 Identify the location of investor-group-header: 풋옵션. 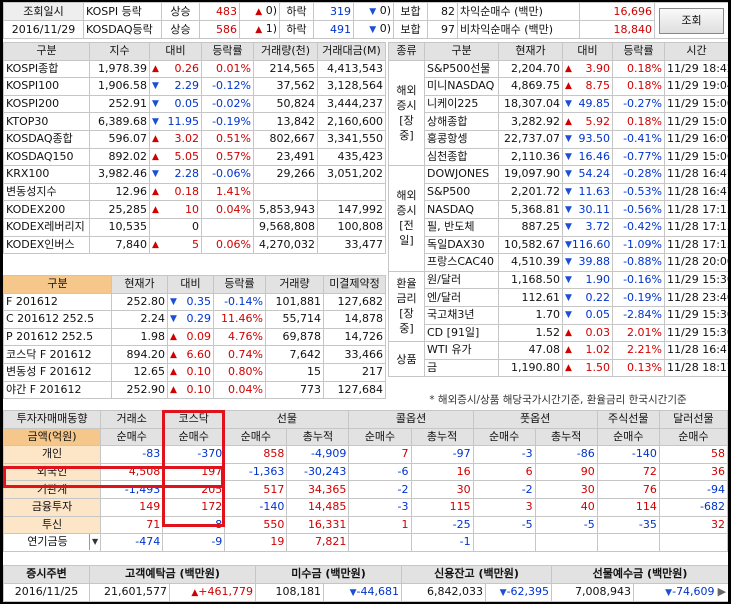
(535, 419).